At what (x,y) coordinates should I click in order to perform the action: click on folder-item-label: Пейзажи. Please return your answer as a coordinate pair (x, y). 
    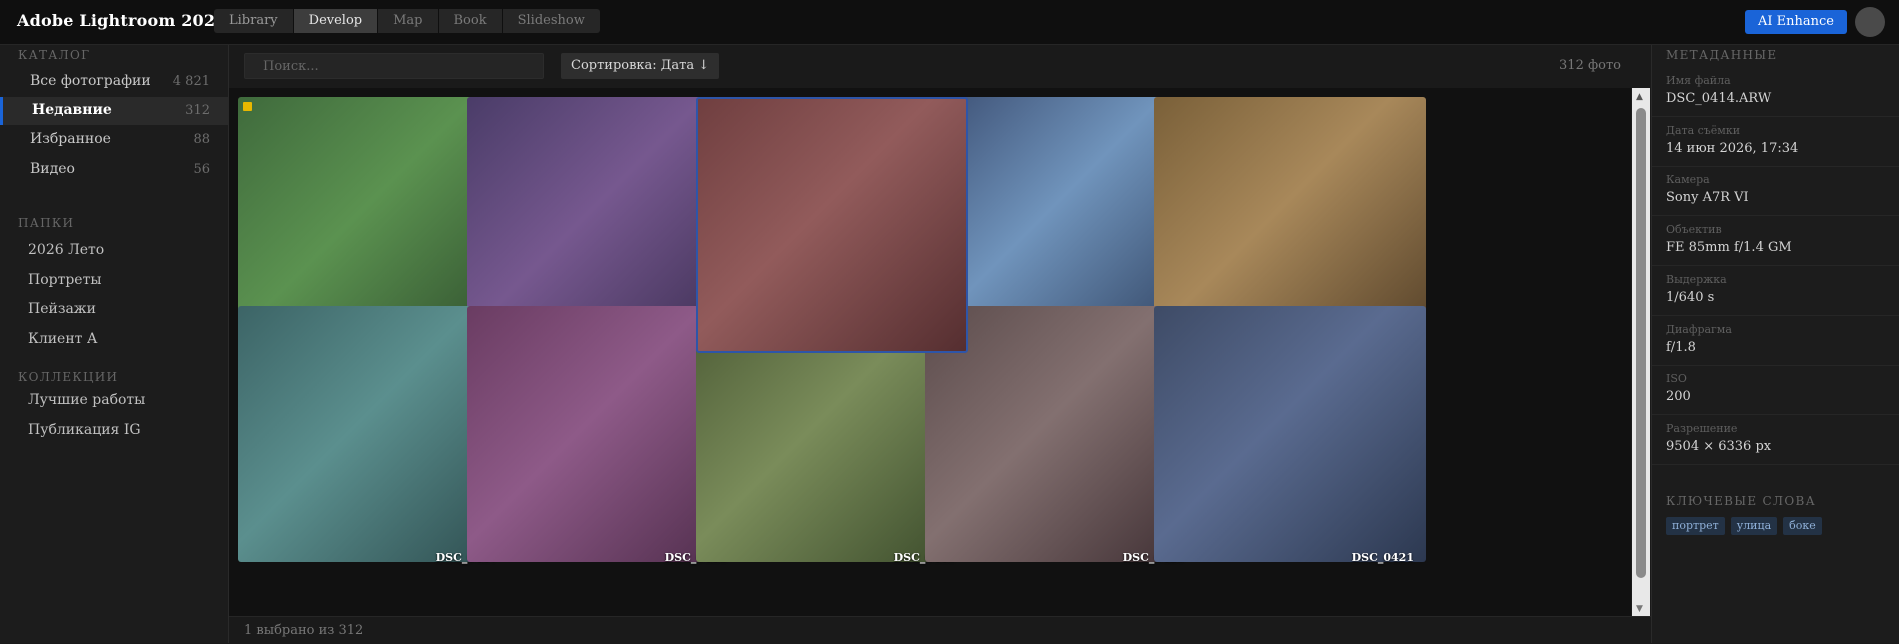
    Looking at the image, I should click on (62, 309).